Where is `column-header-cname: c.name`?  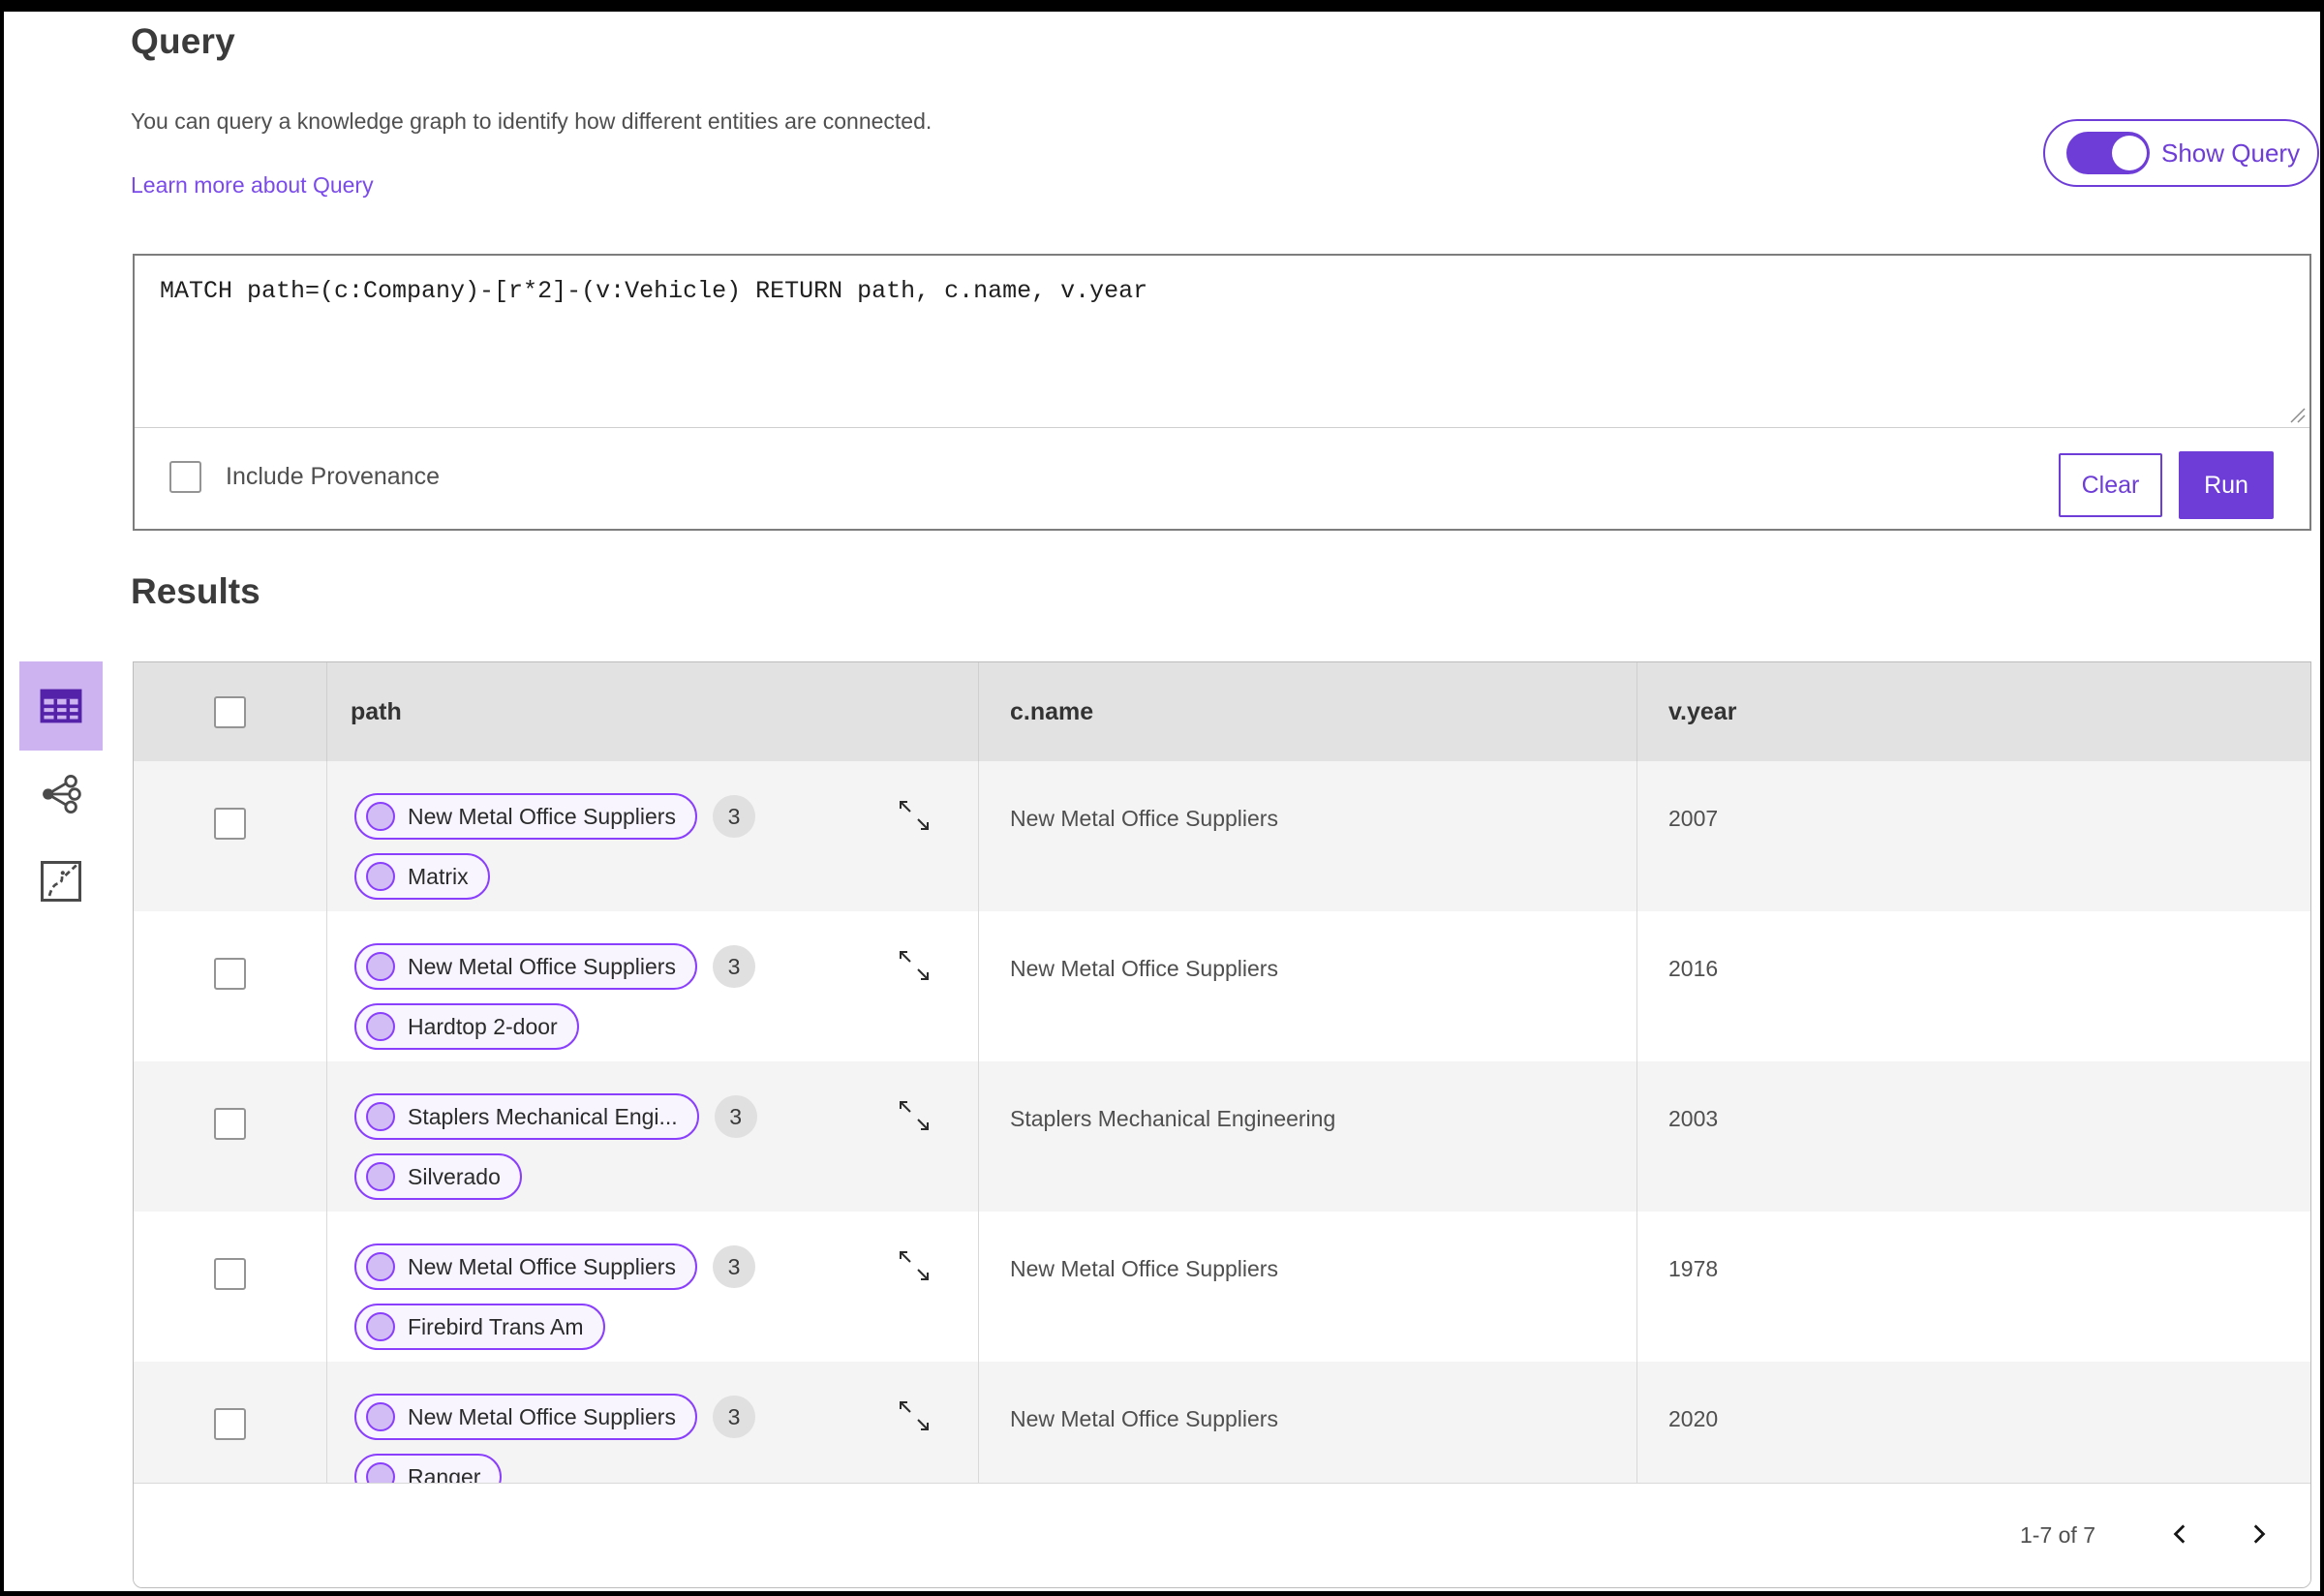 column-header-cname: c.name is located at coordinates (1308, 711).